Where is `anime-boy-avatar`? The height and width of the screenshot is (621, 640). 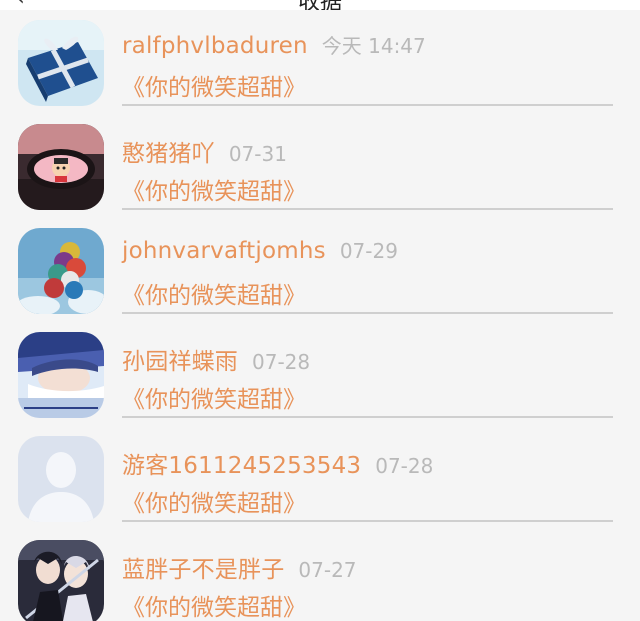
anime-boy-avatar is located at coordinates (61, 375).